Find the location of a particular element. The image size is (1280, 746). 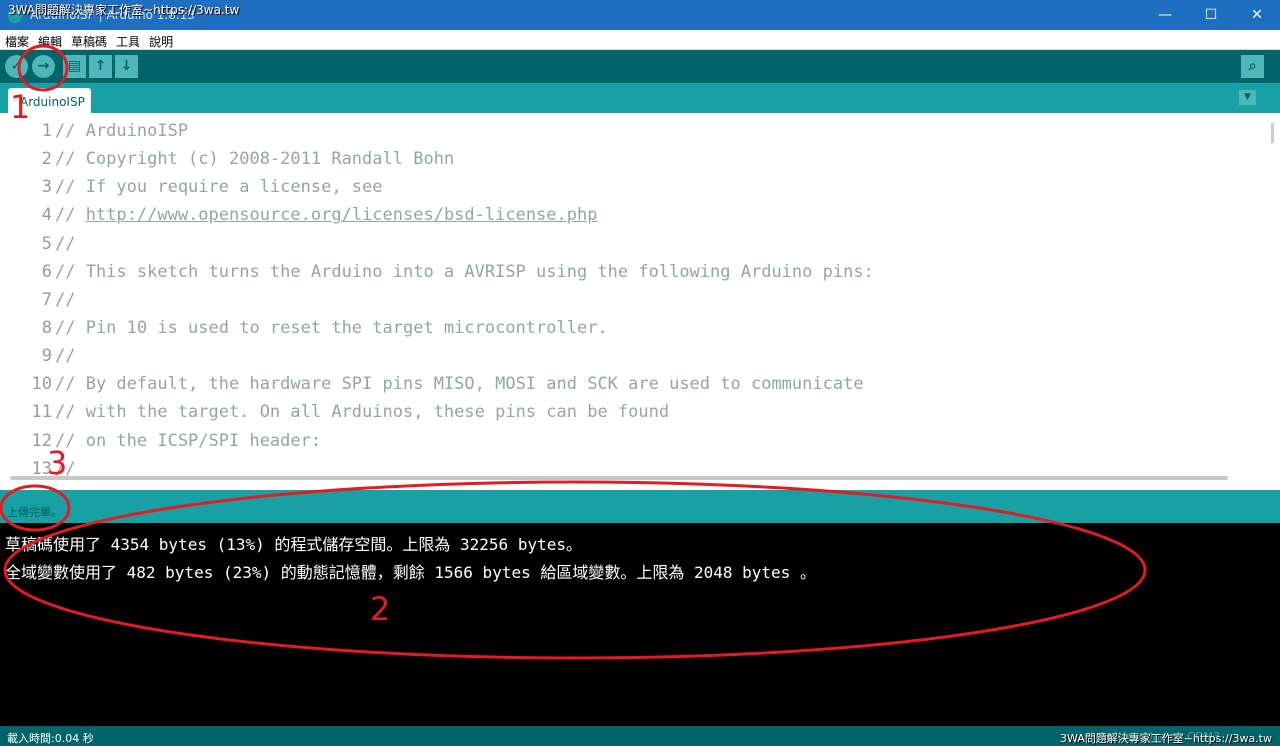

line-number: 2 is located at coordinates (46, 159).